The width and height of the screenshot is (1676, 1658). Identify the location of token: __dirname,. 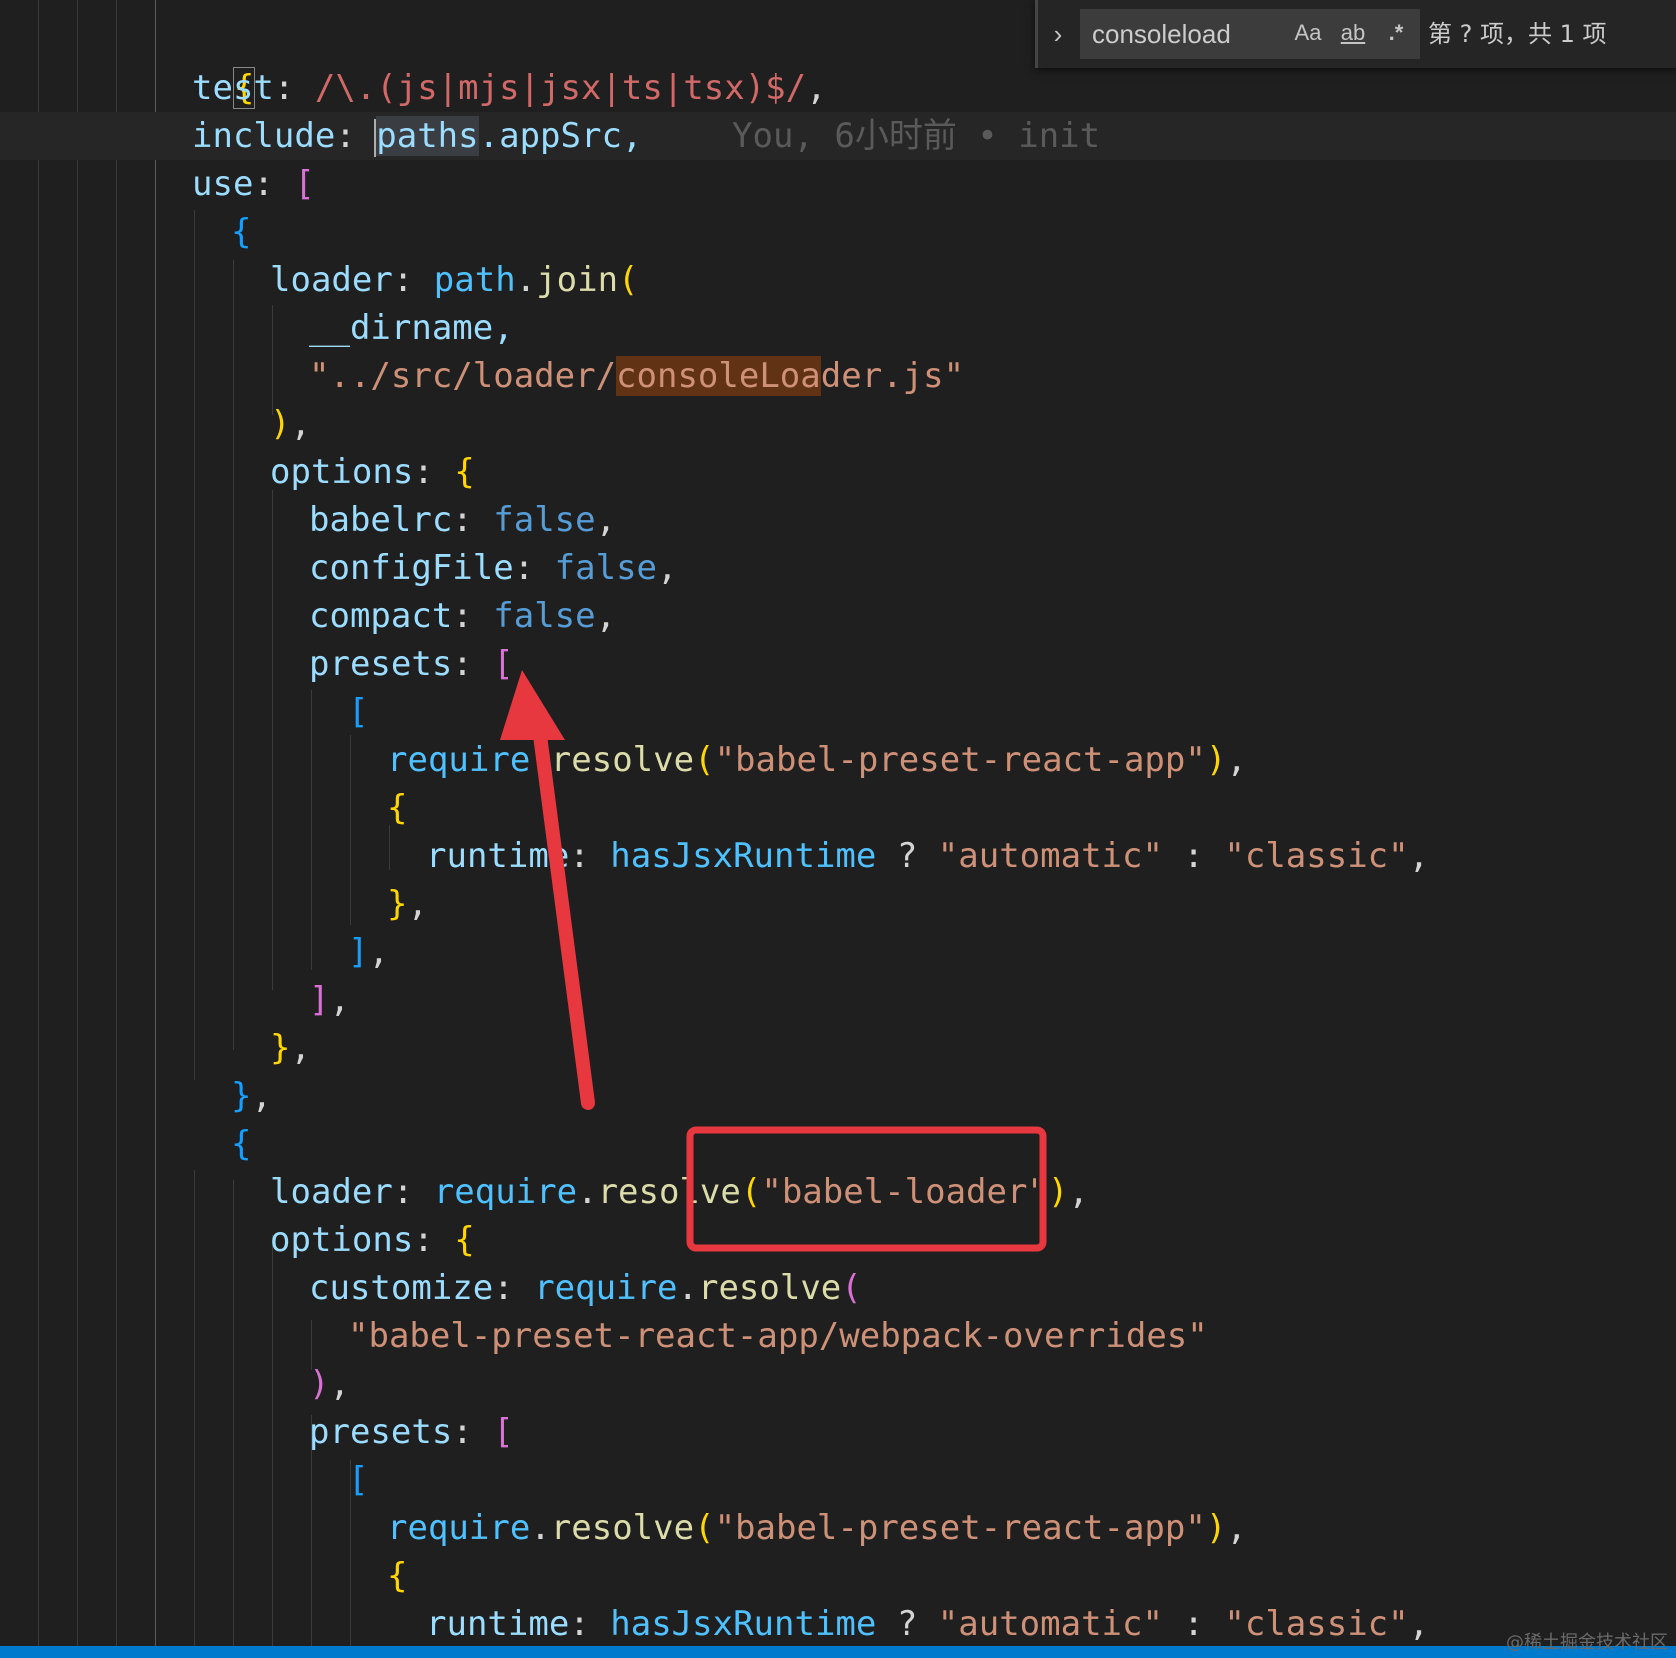
(411, 328).